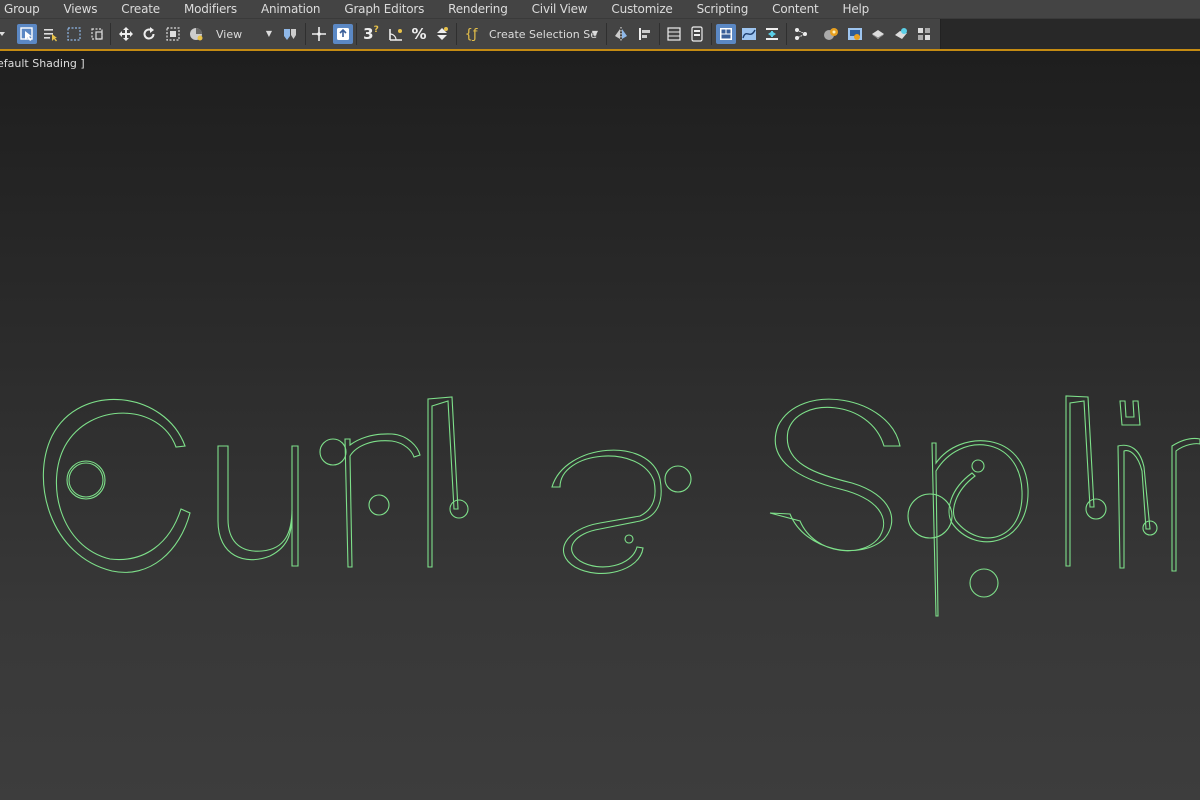 This screenshot has height=800, width=1200. I want to click on menu-scripting: Scripting, so click(723, 9).